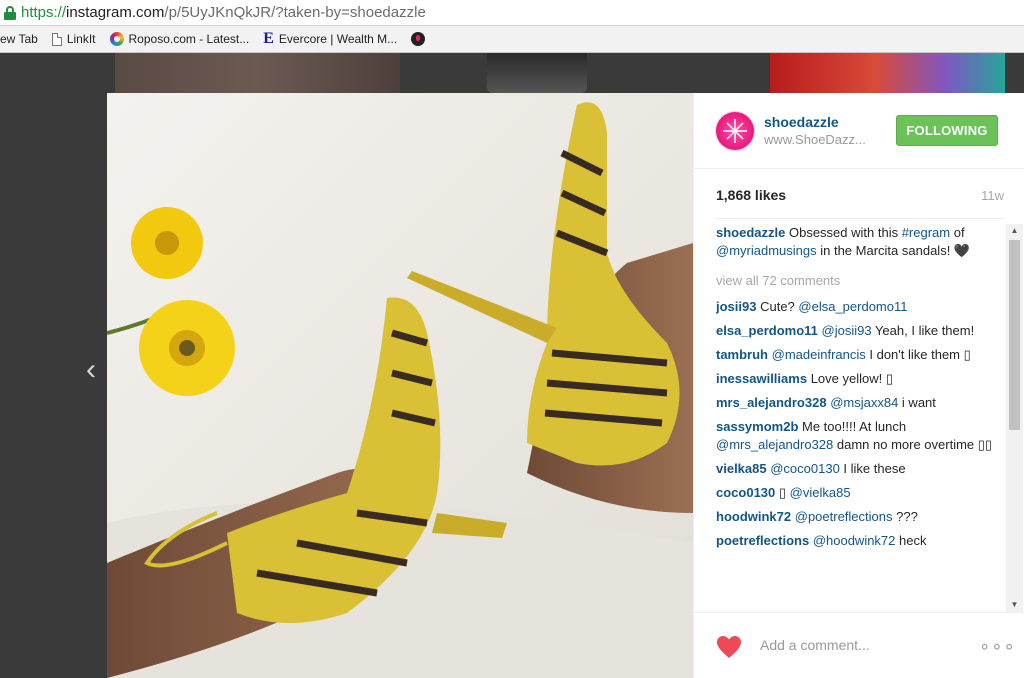 The height and width of the screenshot is (678, 1024). Describe the element at coordinates (1014, 231) in the screenshot. I see `scroll-up-arrow-icon: ▲` at that location.